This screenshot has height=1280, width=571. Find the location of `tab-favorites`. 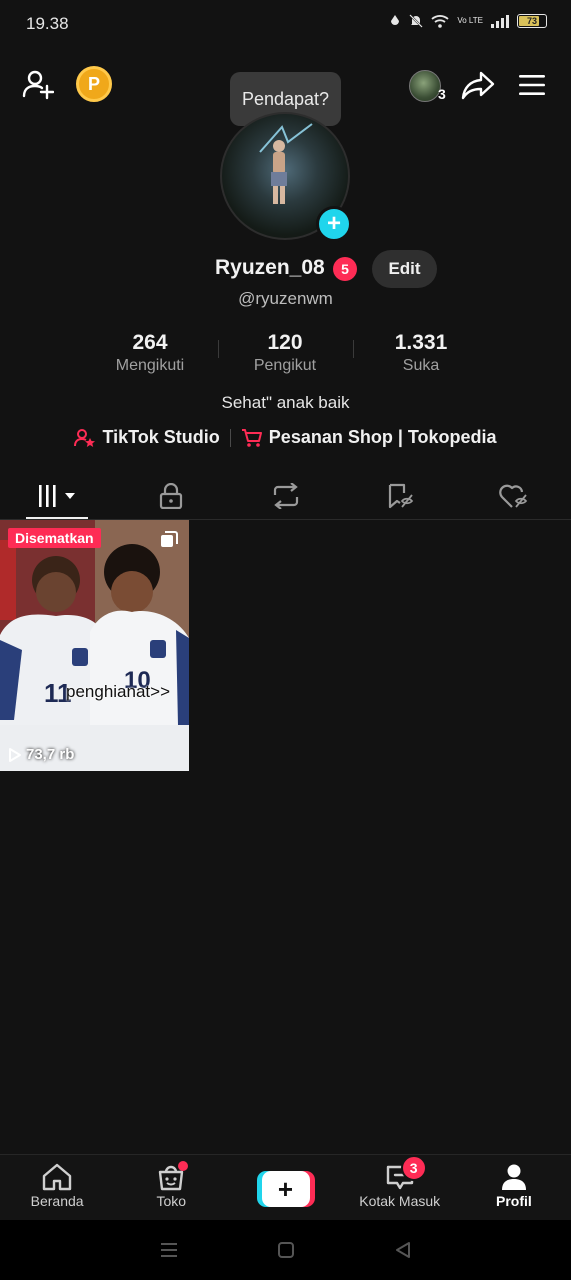

tab-favorites is located at coordinates (400, 495).